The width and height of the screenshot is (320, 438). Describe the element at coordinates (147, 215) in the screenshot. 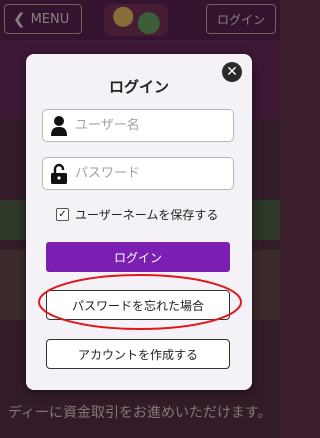

I see `remember-label: ユーザーネームを保存する` at that location.